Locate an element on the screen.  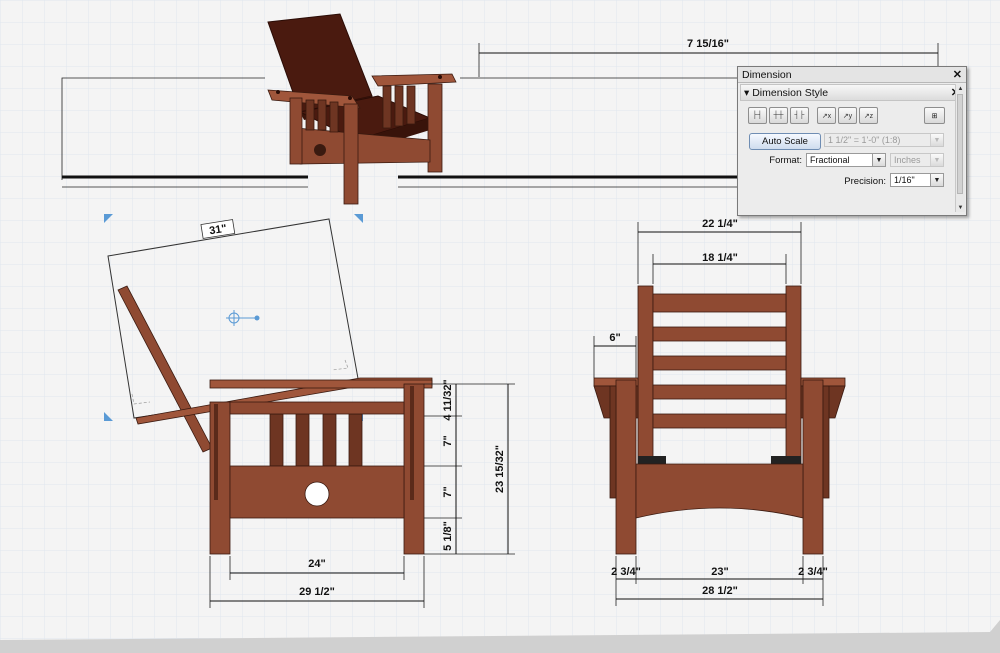
side-leg-back is located at coordinates (220, 478).